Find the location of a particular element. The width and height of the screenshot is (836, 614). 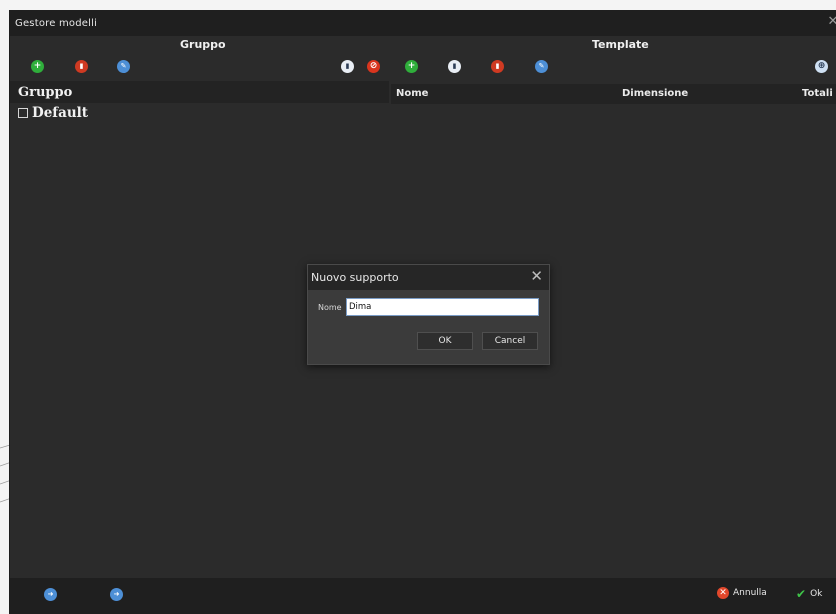

column-nome: Nome is located at coordinates (412, 94).